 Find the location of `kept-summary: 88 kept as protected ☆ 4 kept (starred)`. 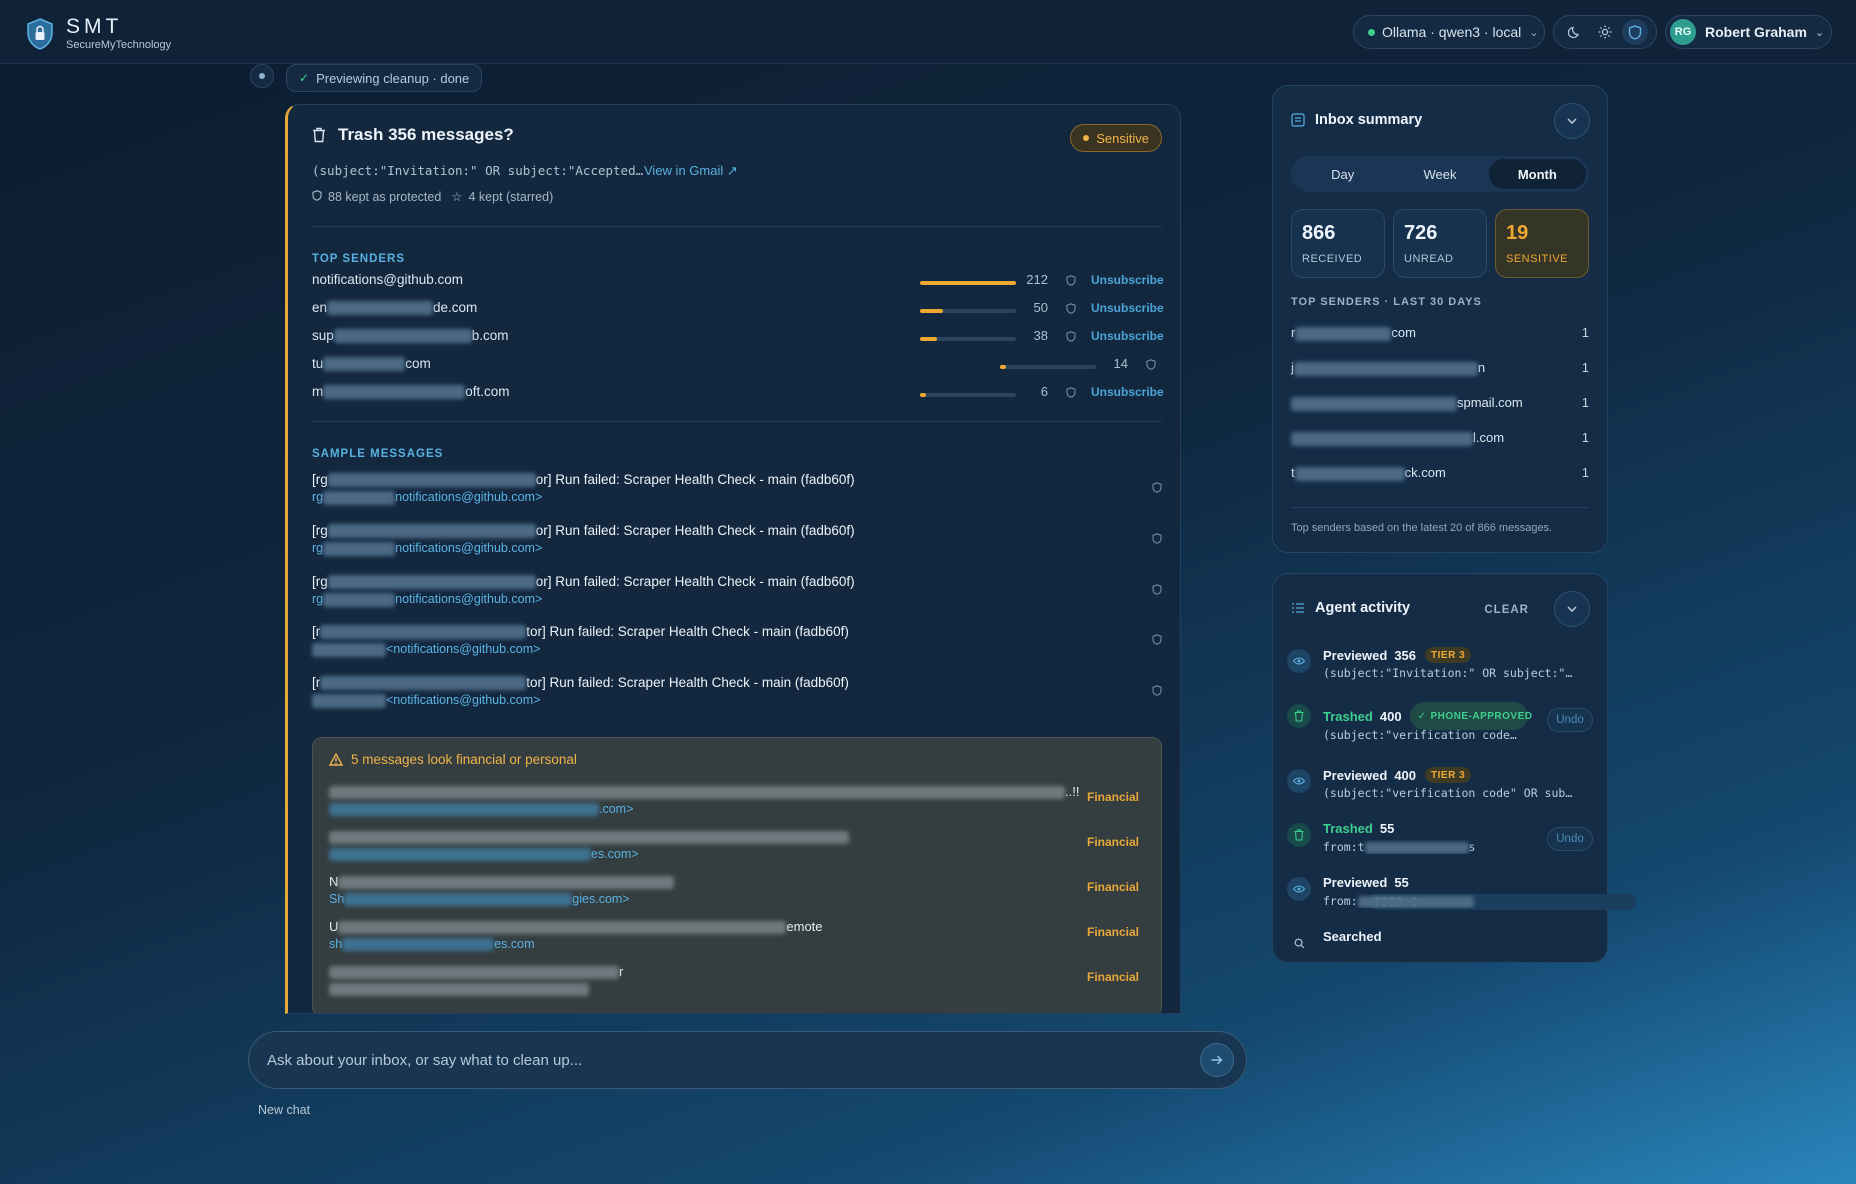

kept-summary: 88 kept as protected ☆ 4 kept (starred) is located at coordinates (435, 196).